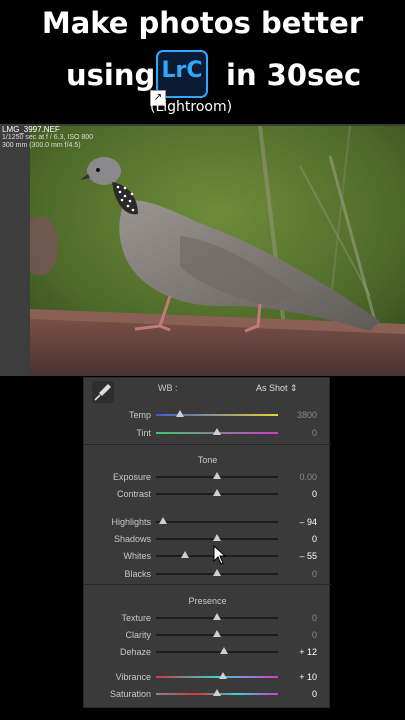 Image resolution: width=405 pixels, height=720 pixels. Describe the element at coordinates (294, 75) in the screenshot. I see `headline-word-time: in 30sec` at that location.